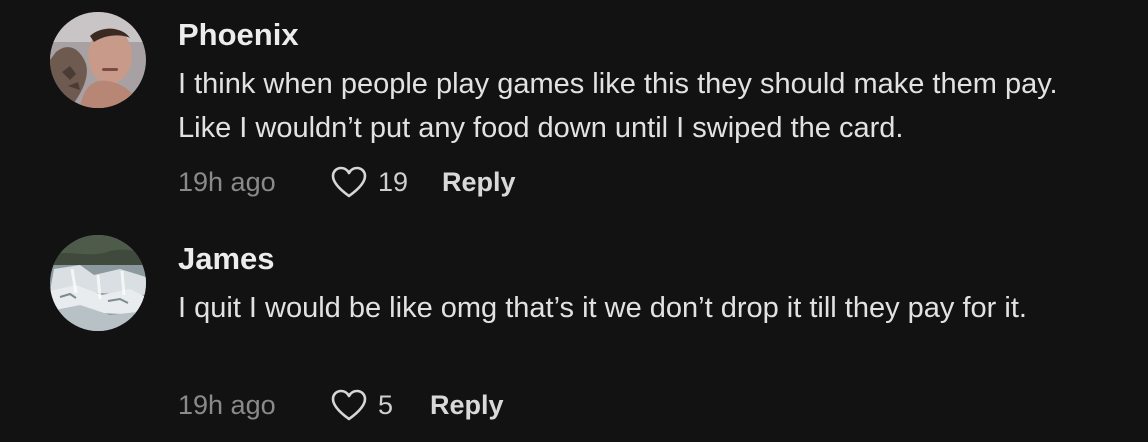 The width and height of the screenshot is (1148, 442). I want to click on username: Phoenix, so click(238, 35).